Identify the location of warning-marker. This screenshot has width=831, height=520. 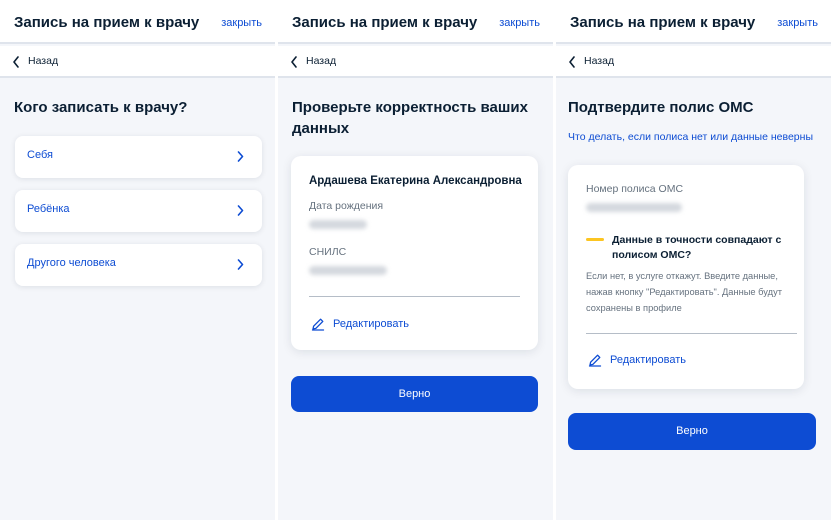
(595, 239).